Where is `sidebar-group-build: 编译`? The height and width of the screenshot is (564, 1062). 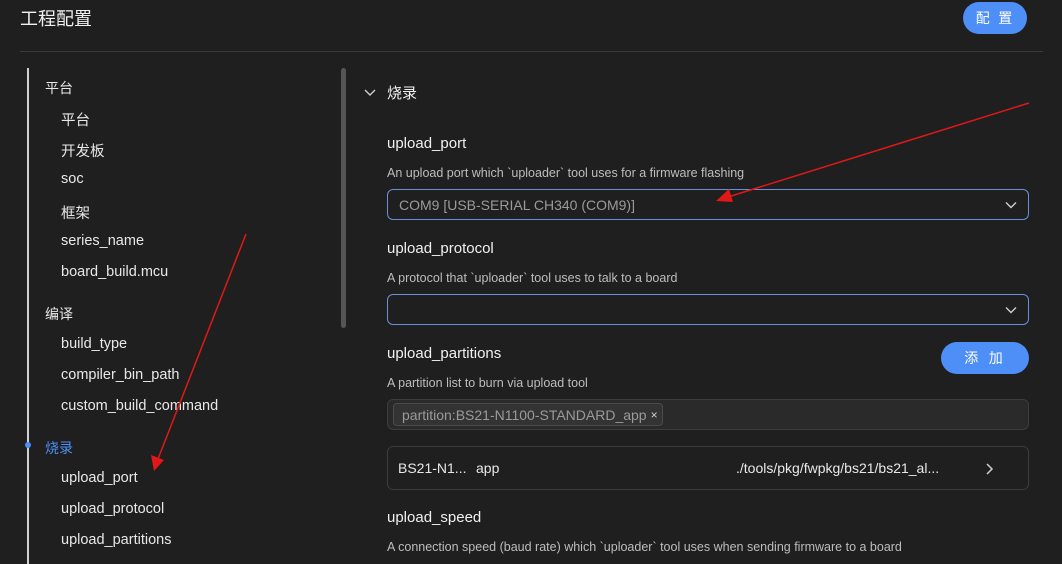
sidebar-group-build: 编译 is located at coordinates (59, 314).